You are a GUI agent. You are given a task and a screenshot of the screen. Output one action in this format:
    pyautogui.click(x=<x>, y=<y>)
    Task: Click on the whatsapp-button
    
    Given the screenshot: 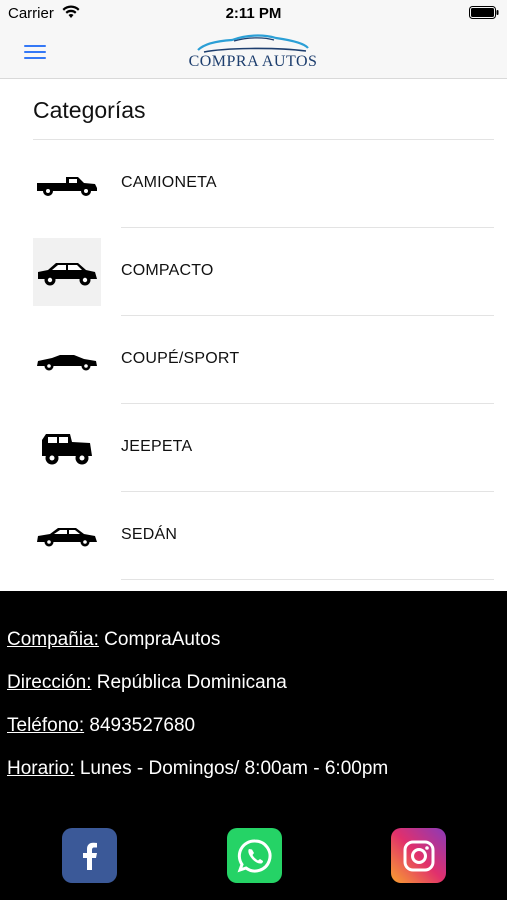 What is the action you would take?
    pyautogui.click(x=254, y=855)
    